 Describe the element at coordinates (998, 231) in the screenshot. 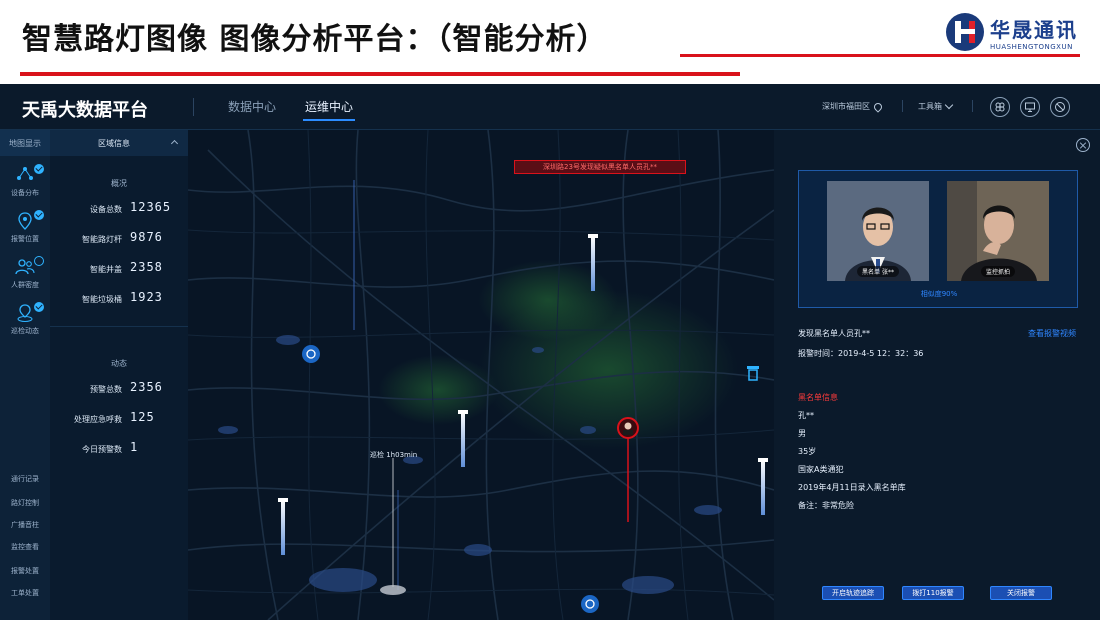

I see `camera-capture-photo: 监控抓拍` at that location.